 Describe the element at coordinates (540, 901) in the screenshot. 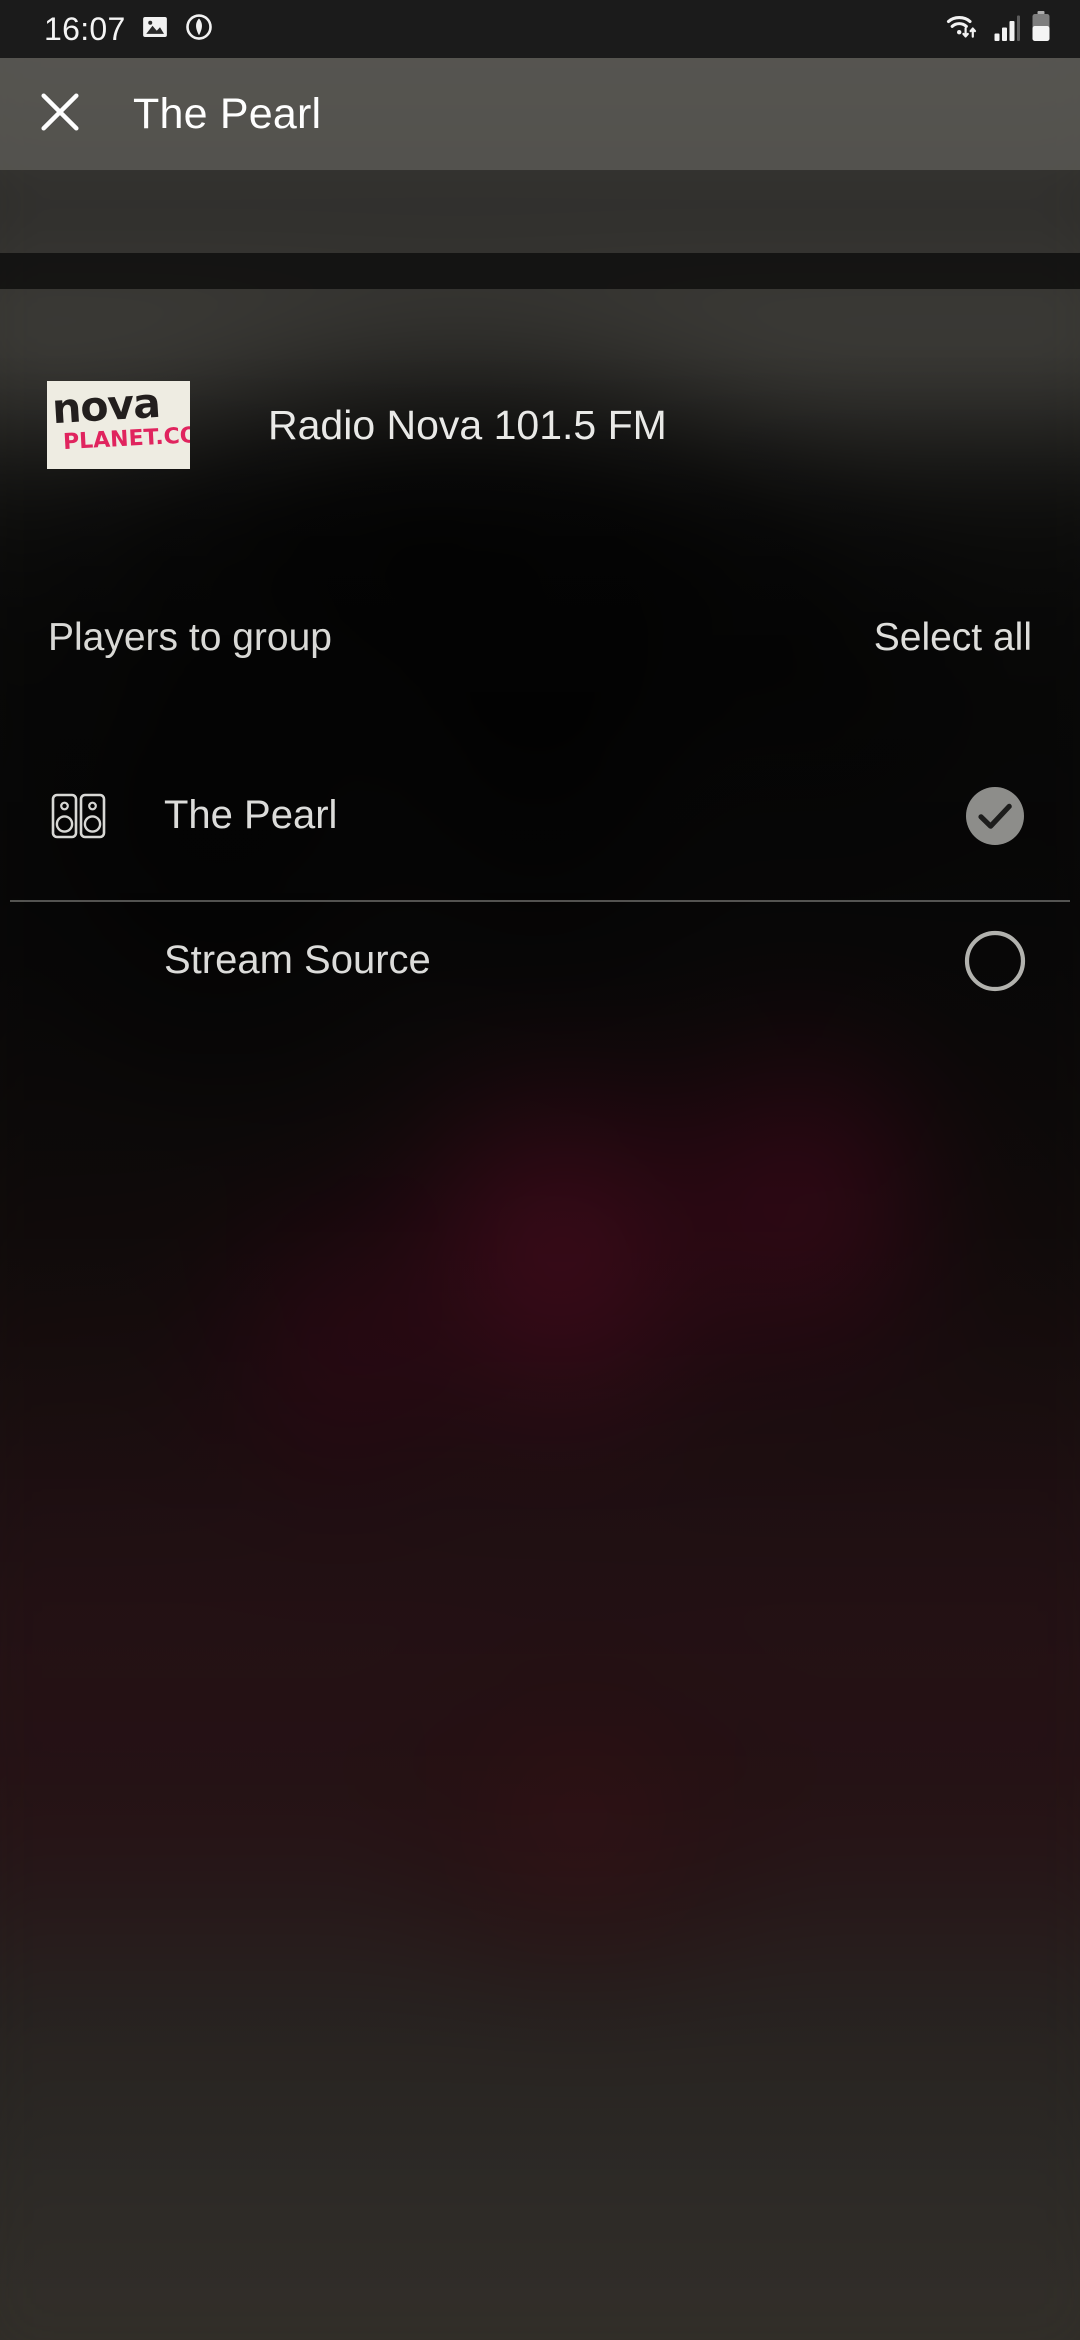

I see `list-divider` at that location.